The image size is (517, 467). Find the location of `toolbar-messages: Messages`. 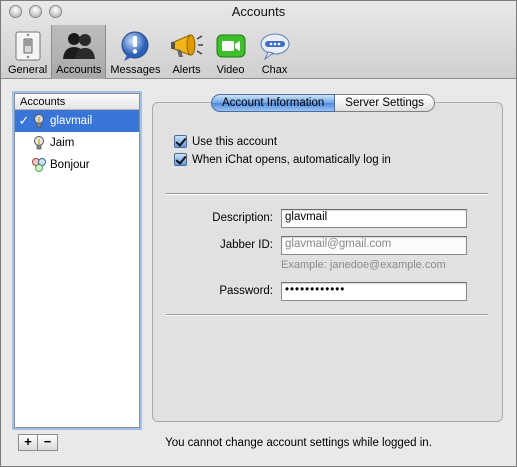

toolbar-messages: Messages is located at coordinates (135, 52).